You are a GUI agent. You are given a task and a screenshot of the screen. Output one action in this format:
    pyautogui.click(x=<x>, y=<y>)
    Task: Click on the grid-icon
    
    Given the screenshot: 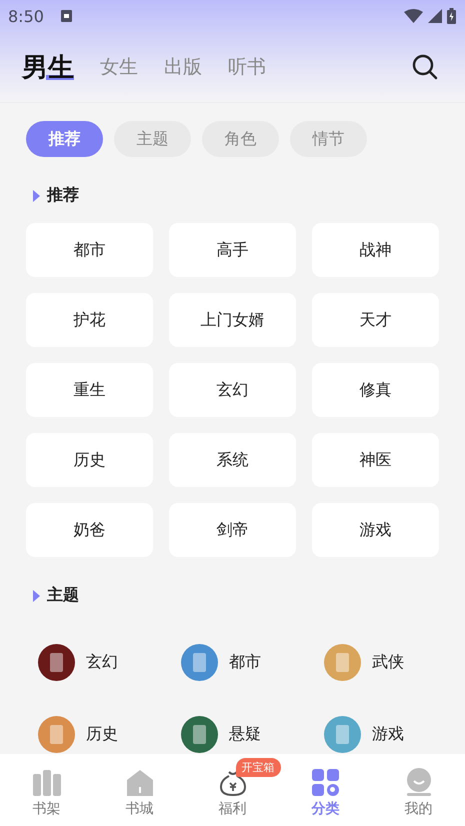 What is the action you would take?
    pyautogui.click(x=325, y=782)
    